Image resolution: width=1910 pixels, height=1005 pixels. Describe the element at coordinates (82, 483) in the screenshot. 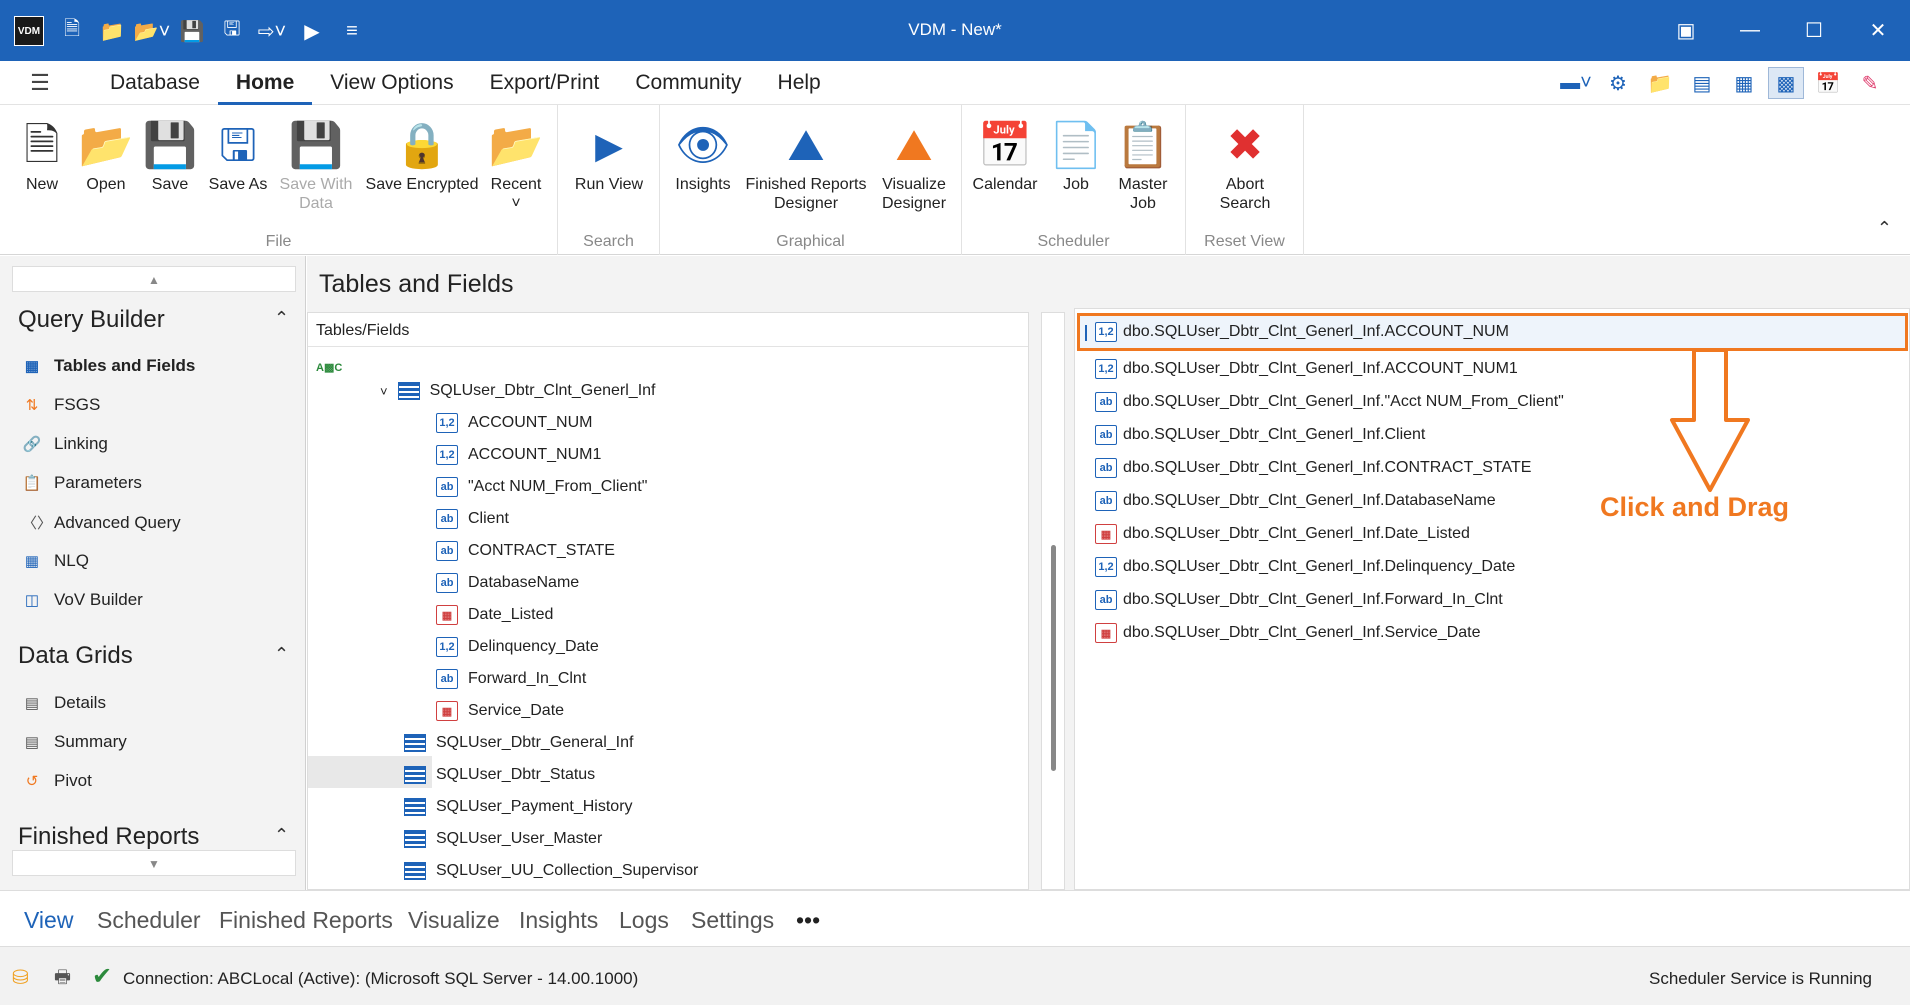

I see `nav-parameters: 📋 Parameters` at that location.